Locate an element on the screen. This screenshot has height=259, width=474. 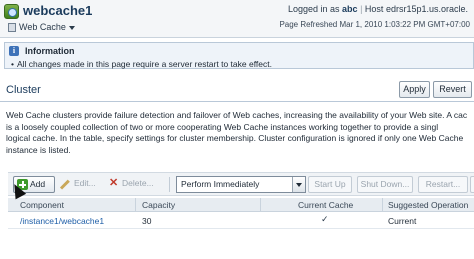
revert-button: Revert is located at coordinates (452, 89).